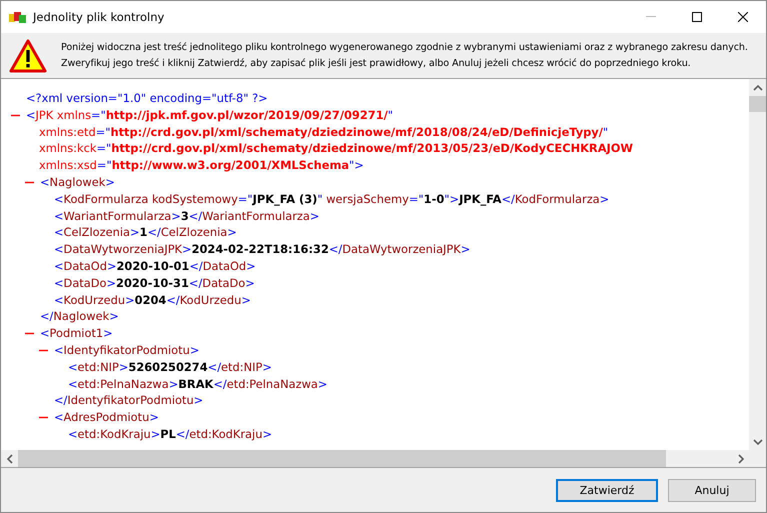  What do you see at coordinates (757, 441) in the screenshot?
I see `scroll-down-icon` at bounding box center [757, 441].